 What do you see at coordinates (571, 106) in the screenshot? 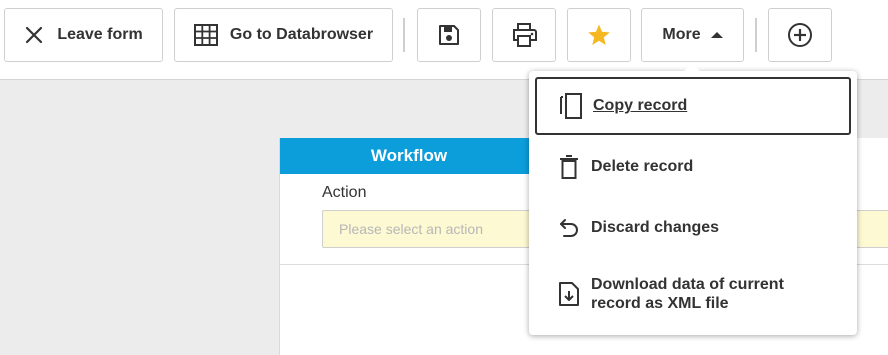
I see `copy-icon` at bounding box center [571, 106].